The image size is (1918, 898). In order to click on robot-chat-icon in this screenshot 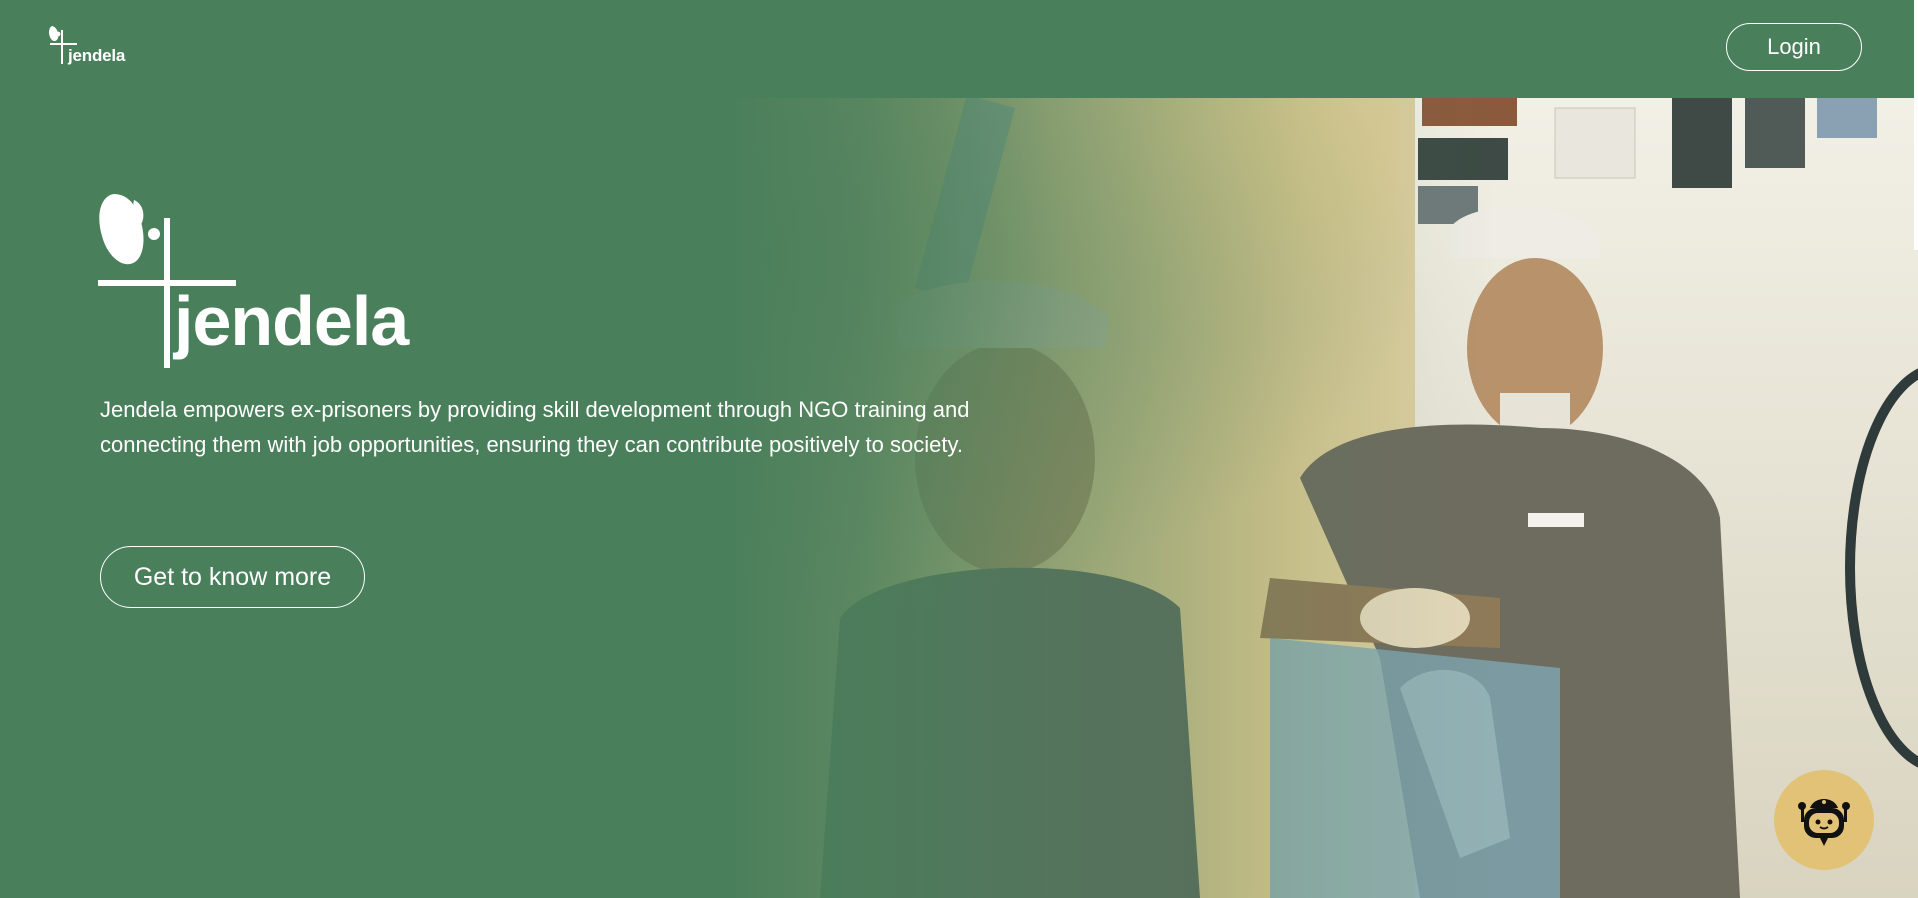, I will do `click(1824, 822)`.